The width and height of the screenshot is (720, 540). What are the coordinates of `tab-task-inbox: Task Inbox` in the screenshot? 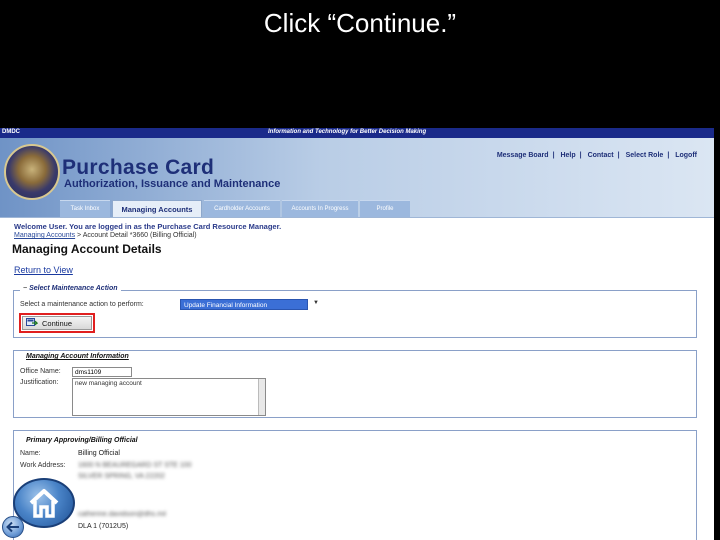 It's located at (85, 208).